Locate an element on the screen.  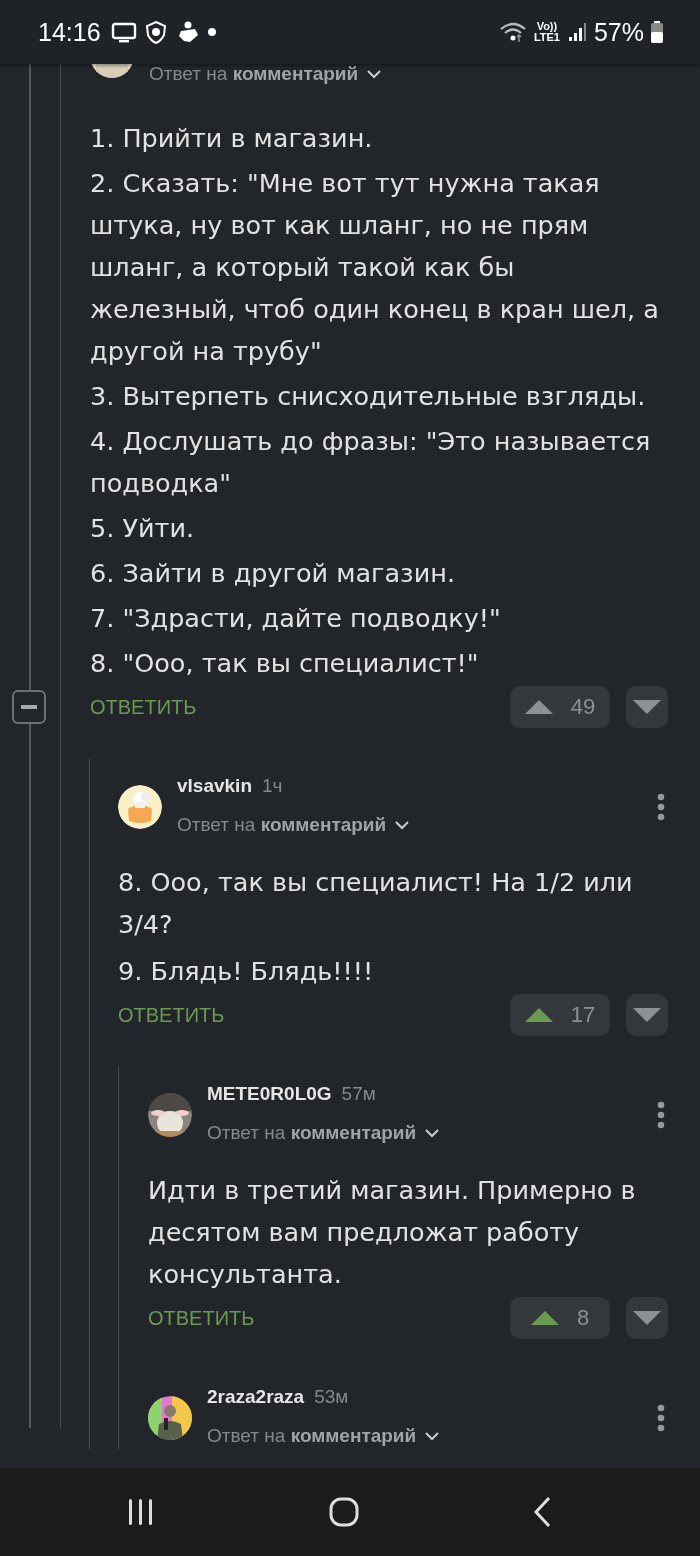
monitor-icon is located at coordinates (123, 32).